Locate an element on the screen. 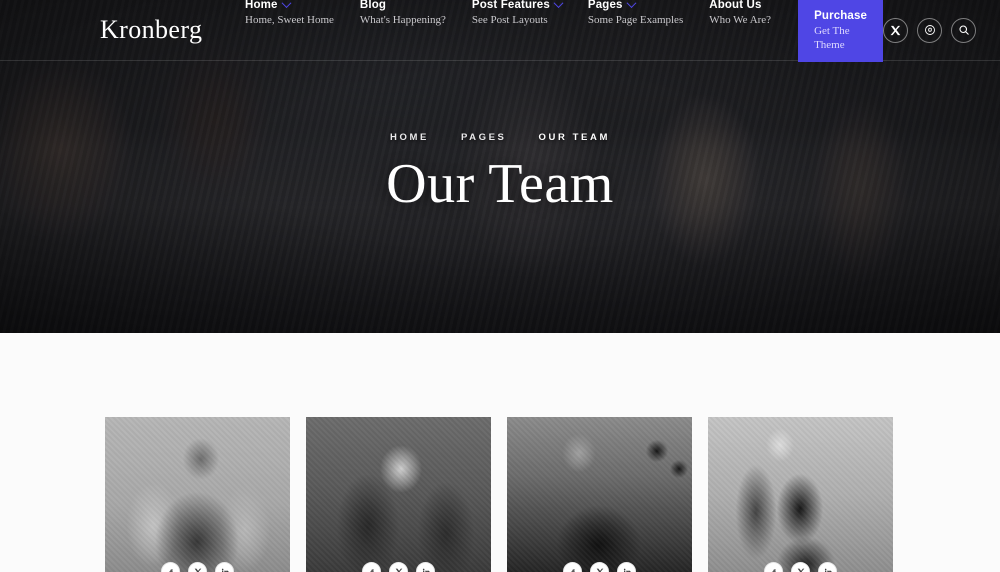 This screenshot has width=1000, height=572. nav-item-about-us: About Us Who We Are? is located at coordinates (740, 13).